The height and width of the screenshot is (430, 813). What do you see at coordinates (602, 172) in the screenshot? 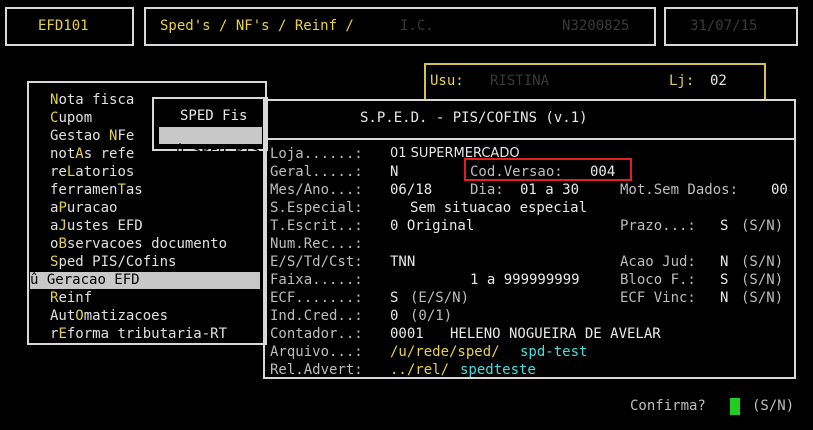
I see `cod-versao-value: 004` at bounding box center [602, 172].